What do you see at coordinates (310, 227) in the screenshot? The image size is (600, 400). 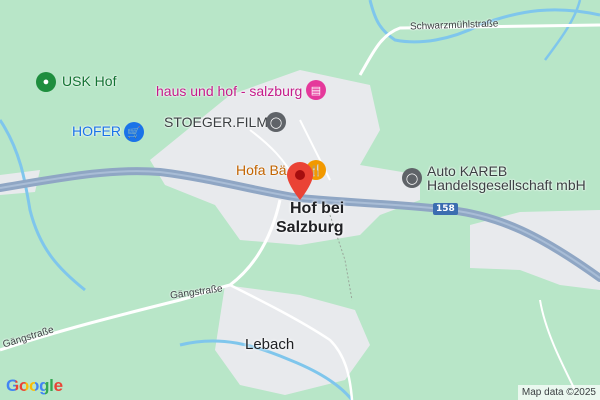 I see `locality-hof-line2: Salzburg` at bounding box center [310, 227].